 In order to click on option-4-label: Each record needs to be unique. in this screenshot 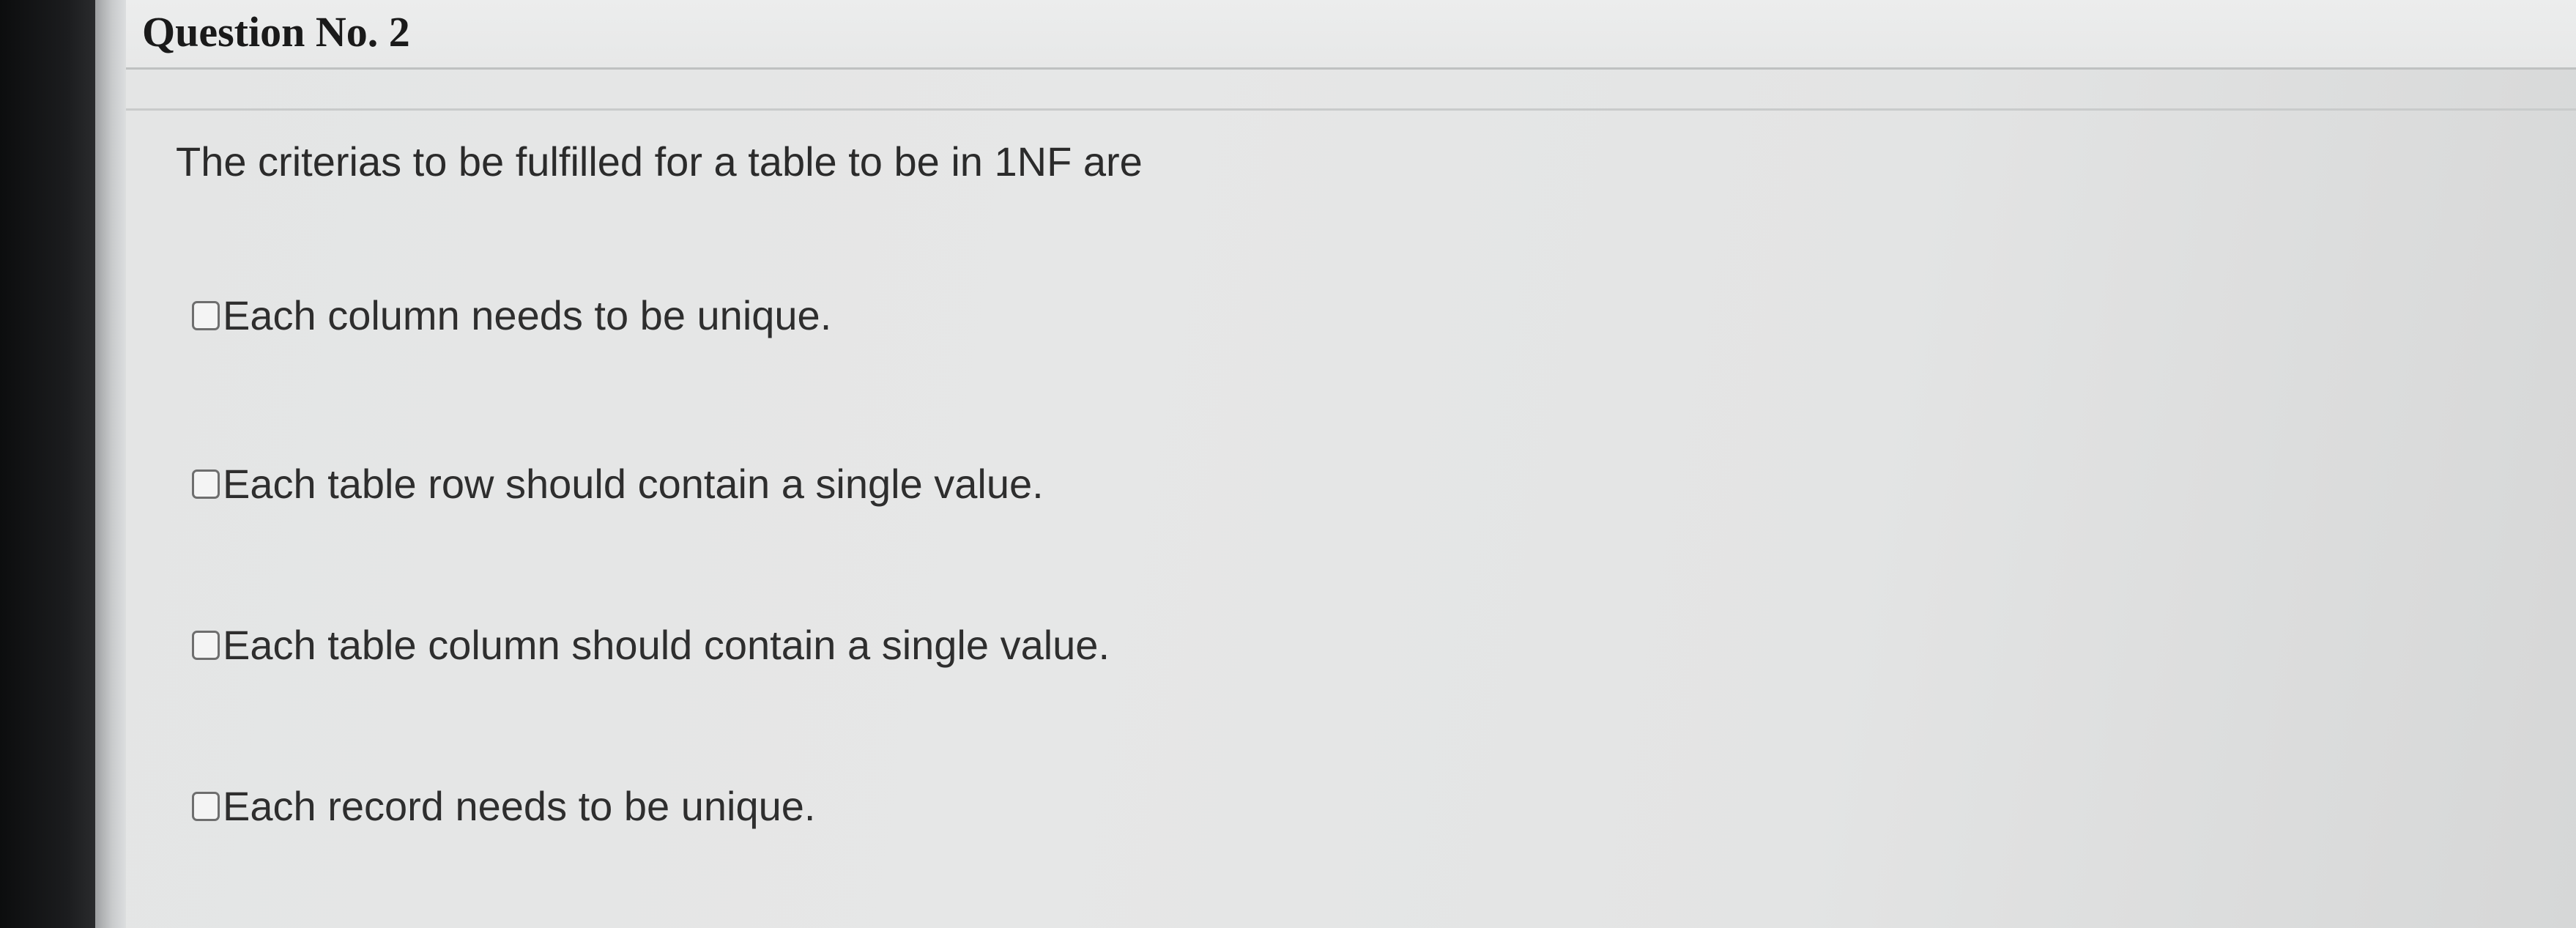, I will do `click(519, 806)`.